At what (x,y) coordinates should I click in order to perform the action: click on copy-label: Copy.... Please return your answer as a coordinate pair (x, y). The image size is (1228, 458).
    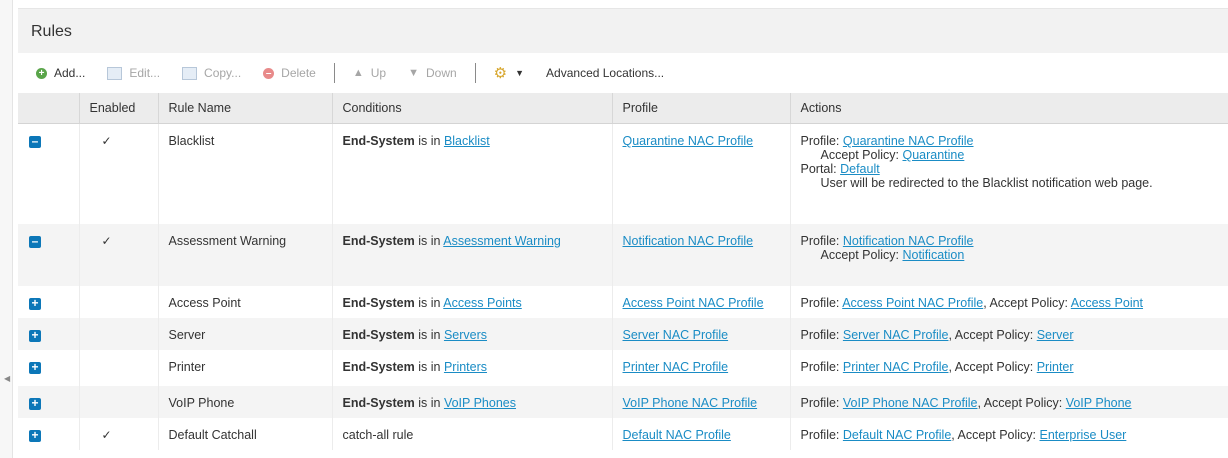
    Looking at the image, I should click on (223, 73).